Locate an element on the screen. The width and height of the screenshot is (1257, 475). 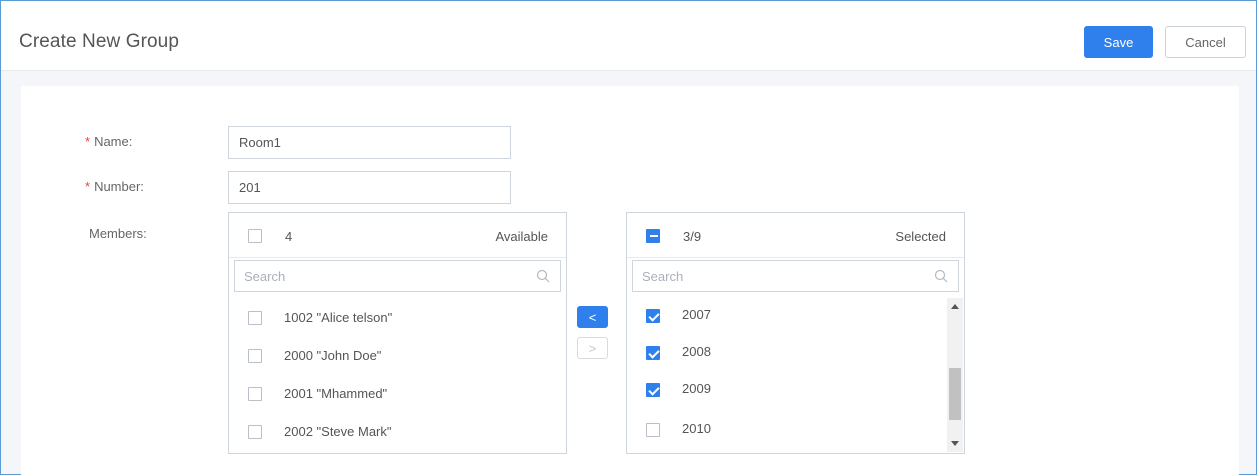
selected-select-all-checkbox is located at coordinates (653, 236).